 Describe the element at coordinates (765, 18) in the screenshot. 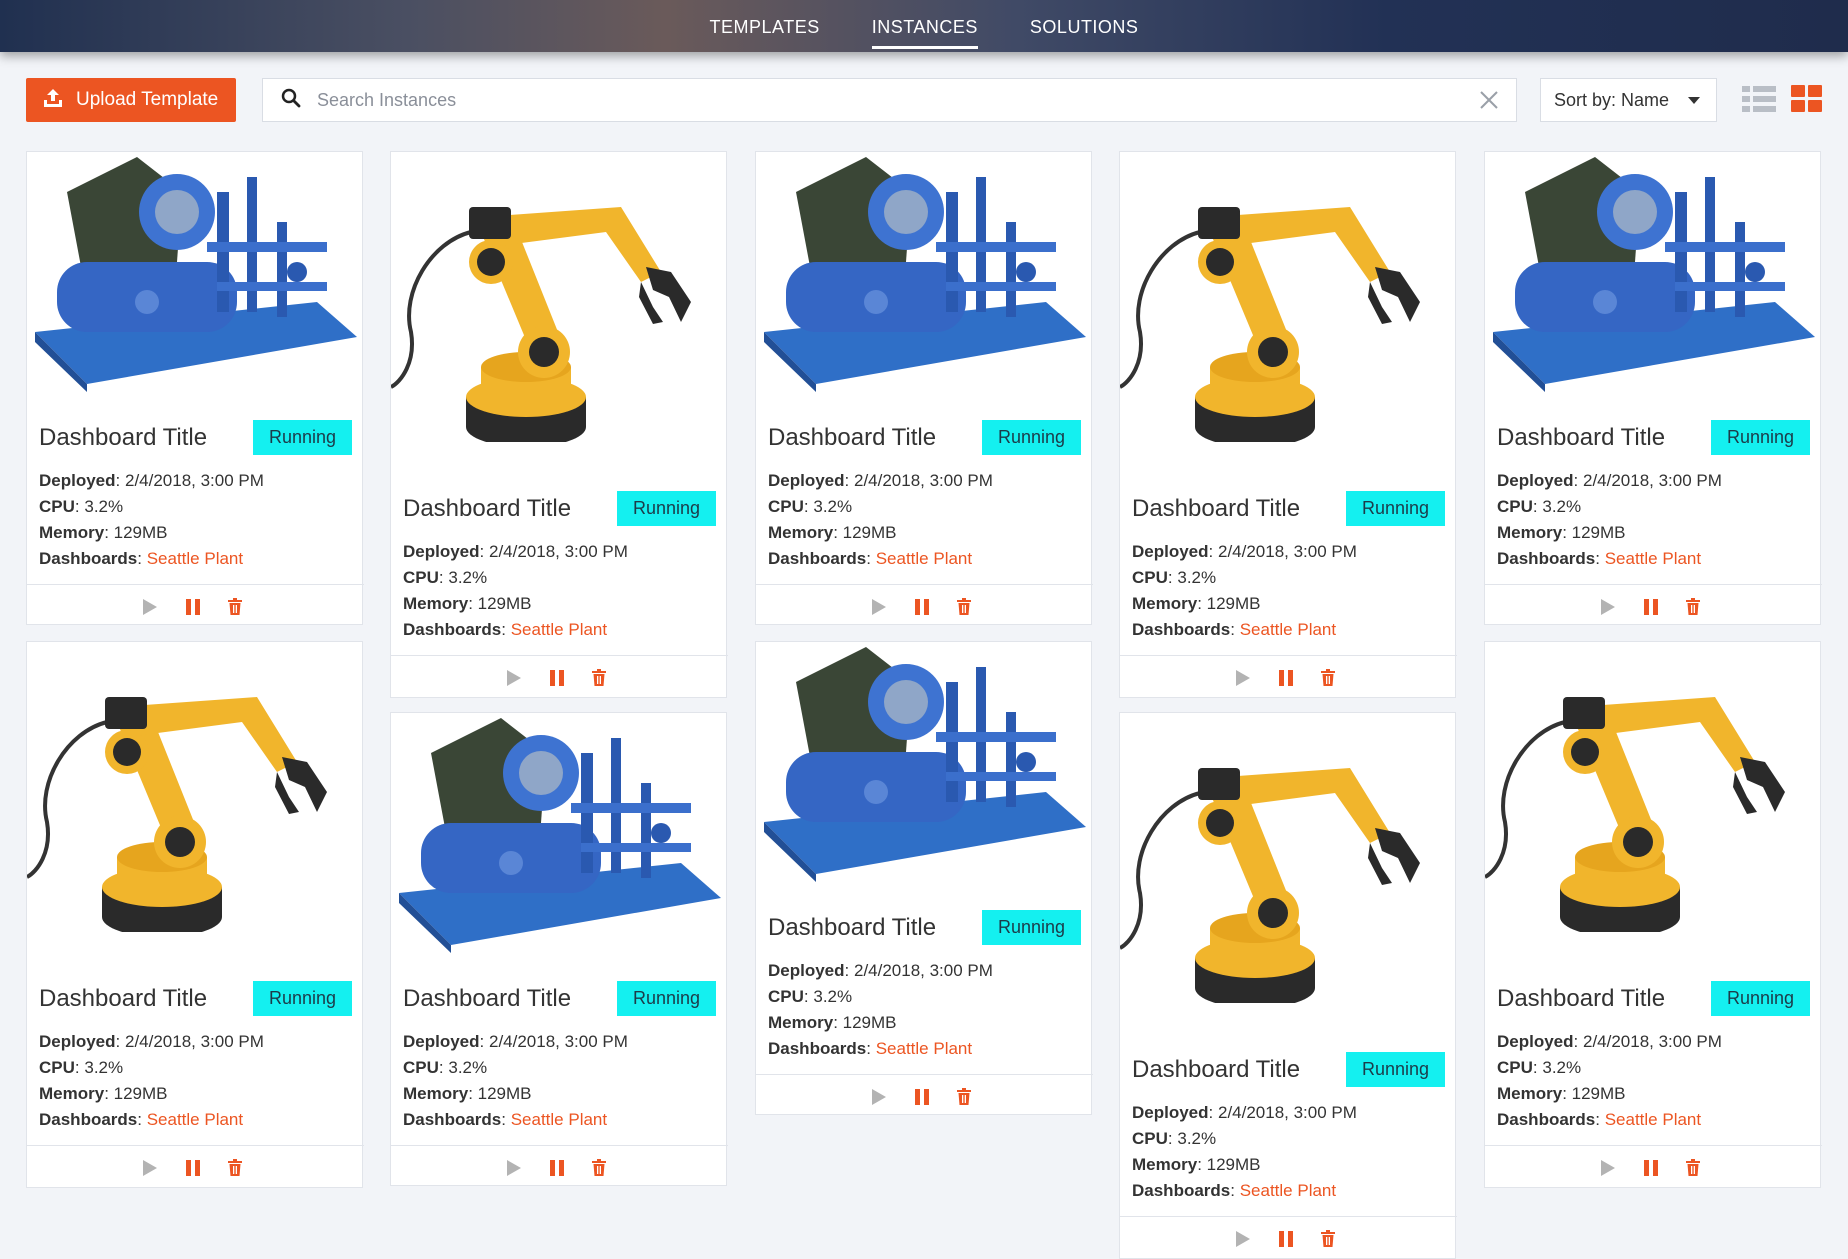

I see `tab-templates: TEMPLATES` at that location.